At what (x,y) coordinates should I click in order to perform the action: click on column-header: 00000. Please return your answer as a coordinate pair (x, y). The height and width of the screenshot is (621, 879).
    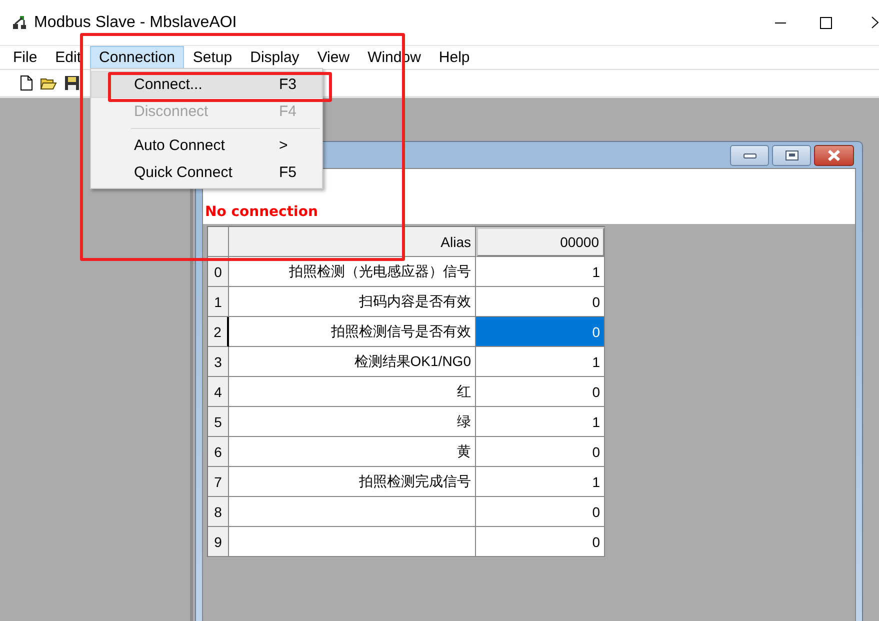
    Looking at the image, I should click on (540, 242).